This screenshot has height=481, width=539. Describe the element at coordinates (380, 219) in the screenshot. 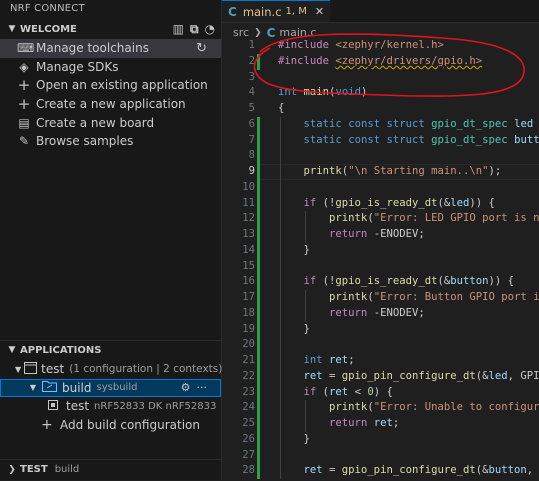

I see `code-line: 12 printk("Error: LED GPIO port is n` at that location.